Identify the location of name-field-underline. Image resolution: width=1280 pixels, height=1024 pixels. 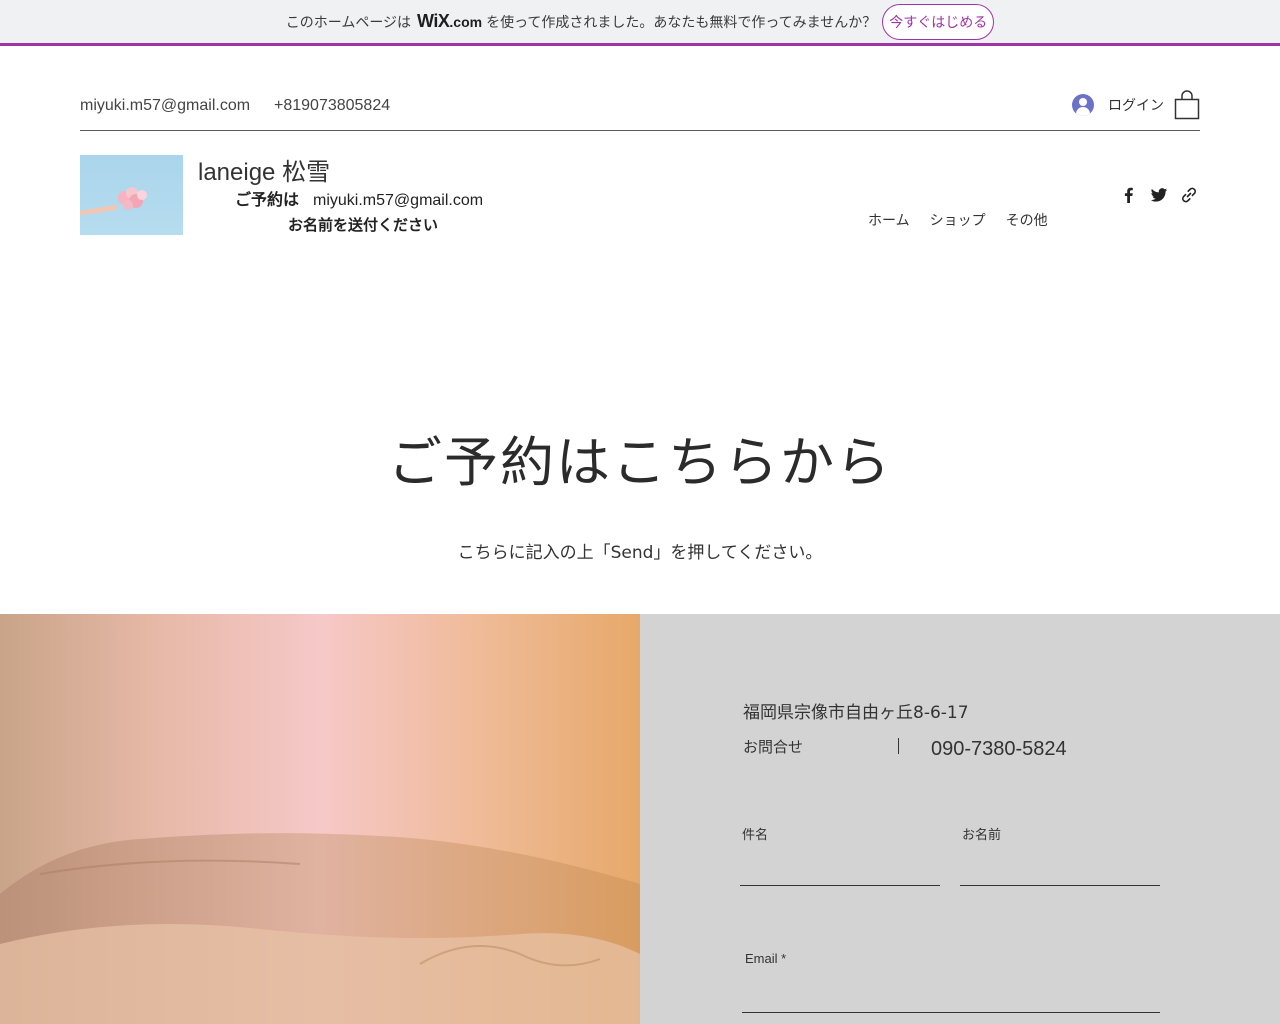
(1060, 885).